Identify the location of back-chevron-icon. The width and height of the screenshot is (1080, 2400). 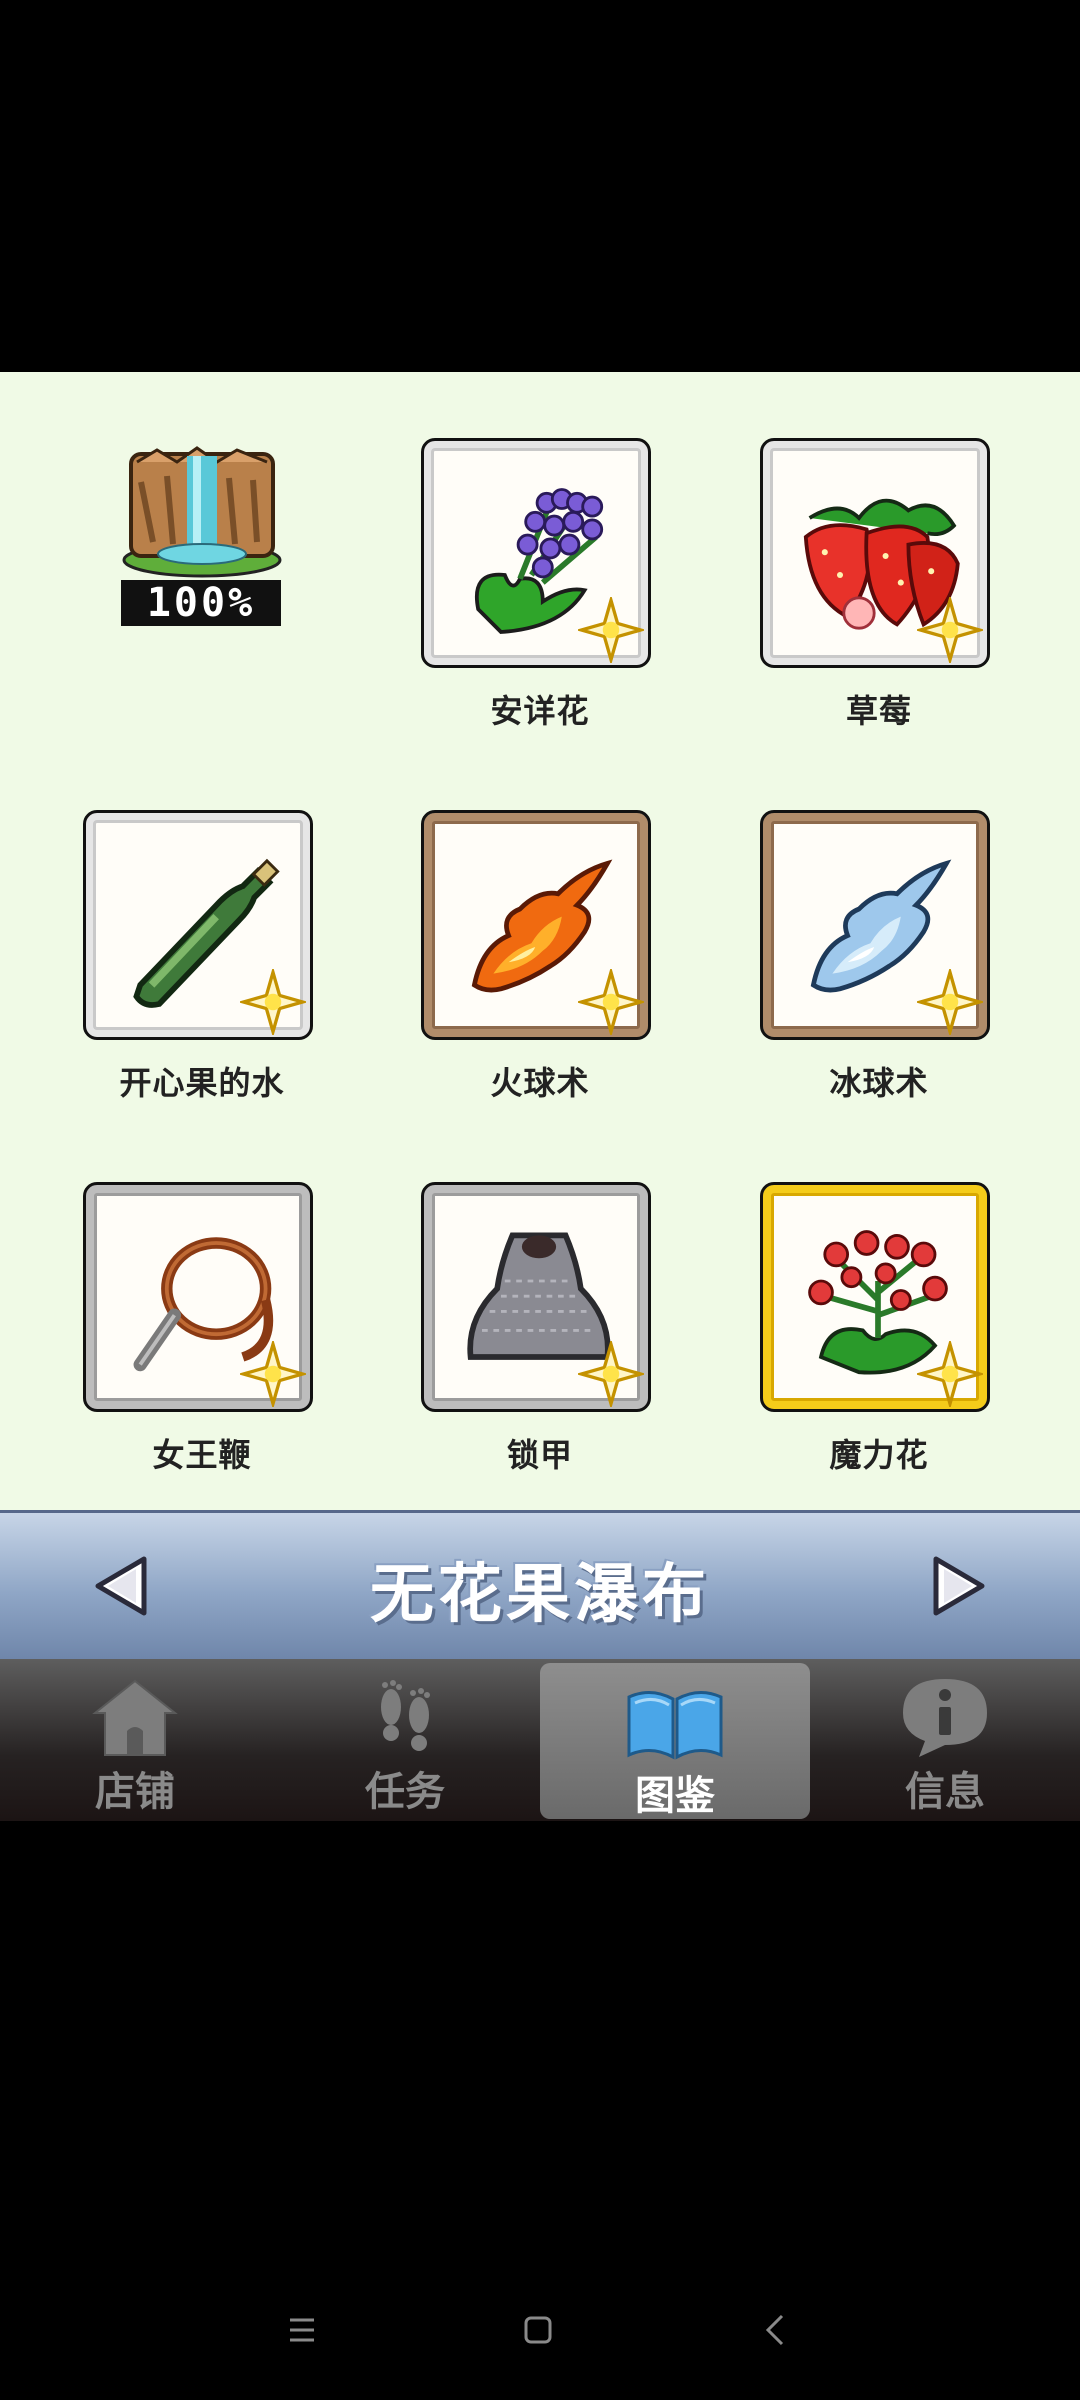
(776, 2330).